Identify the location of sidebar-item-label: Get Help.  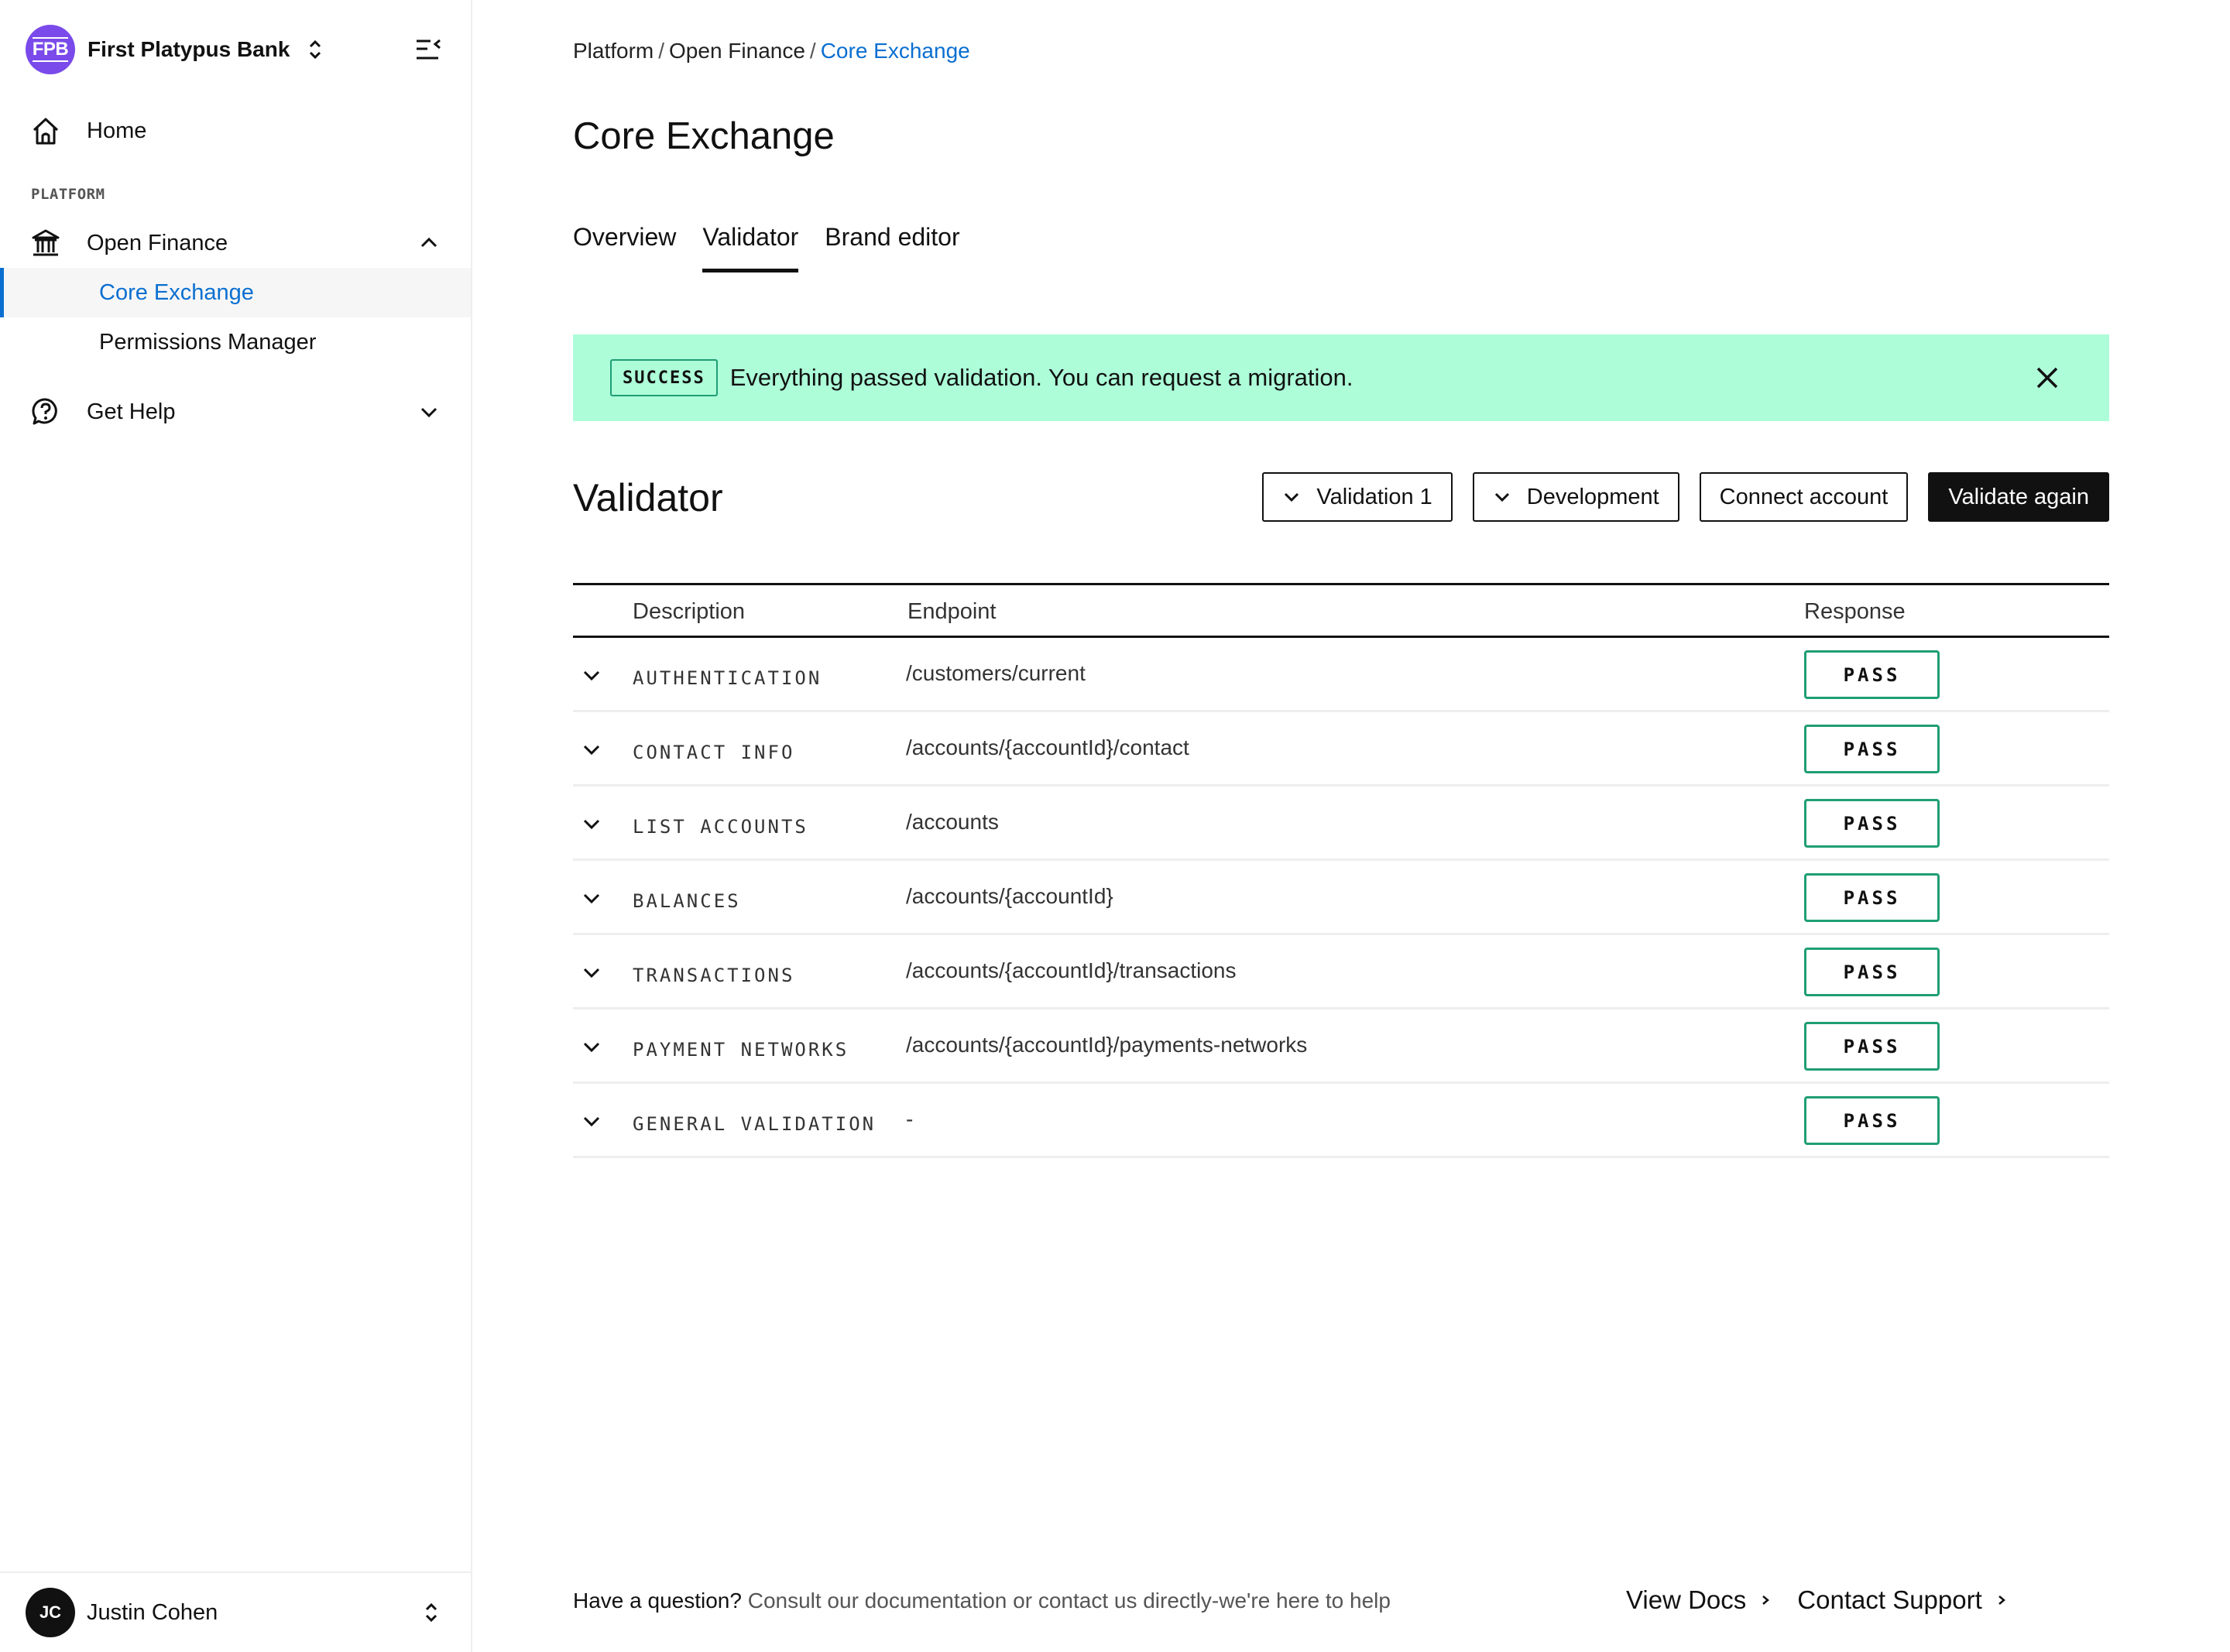
(131, 412).